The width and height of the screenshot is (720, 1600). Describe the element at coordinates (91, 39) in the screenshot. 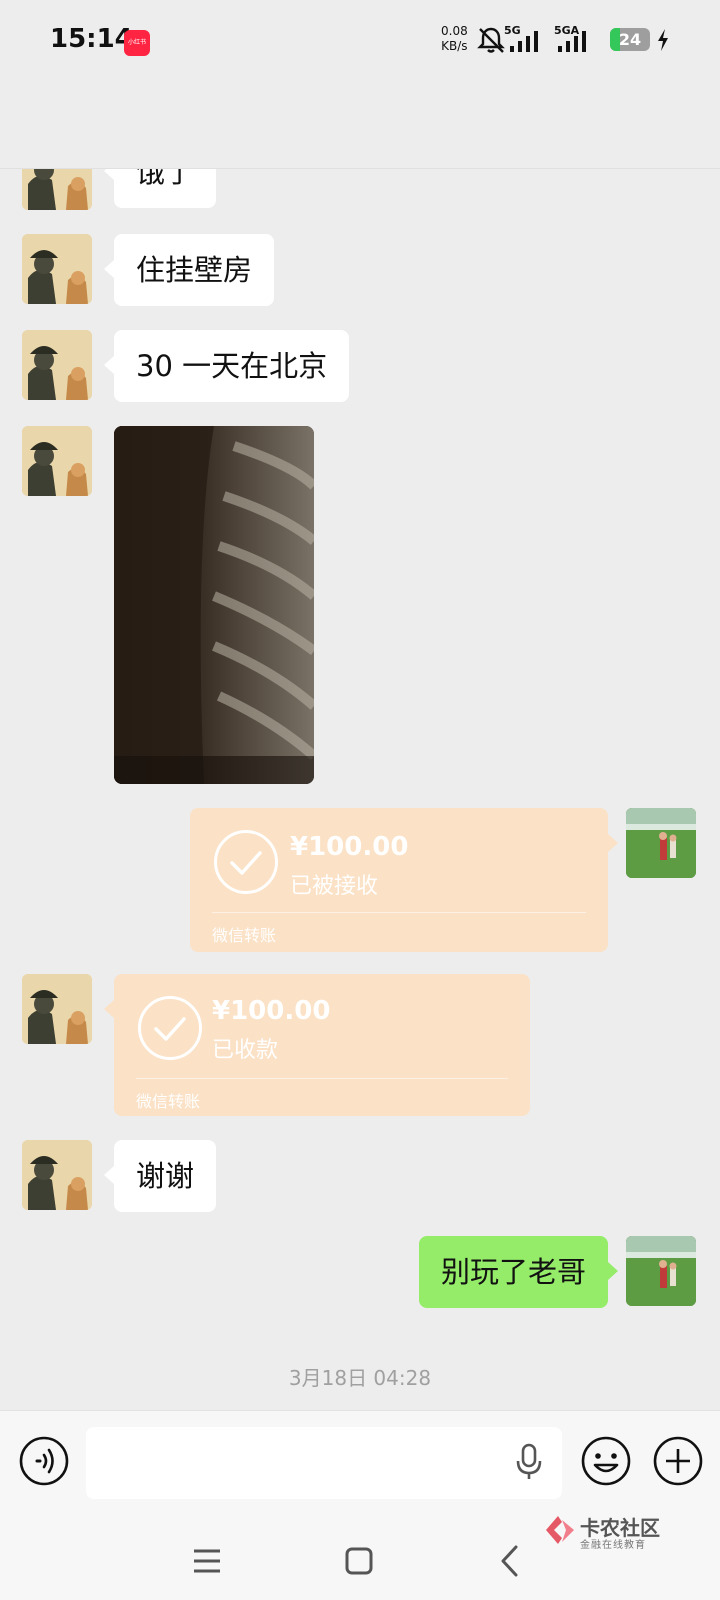

I see `status-time: 15:14` at that location.